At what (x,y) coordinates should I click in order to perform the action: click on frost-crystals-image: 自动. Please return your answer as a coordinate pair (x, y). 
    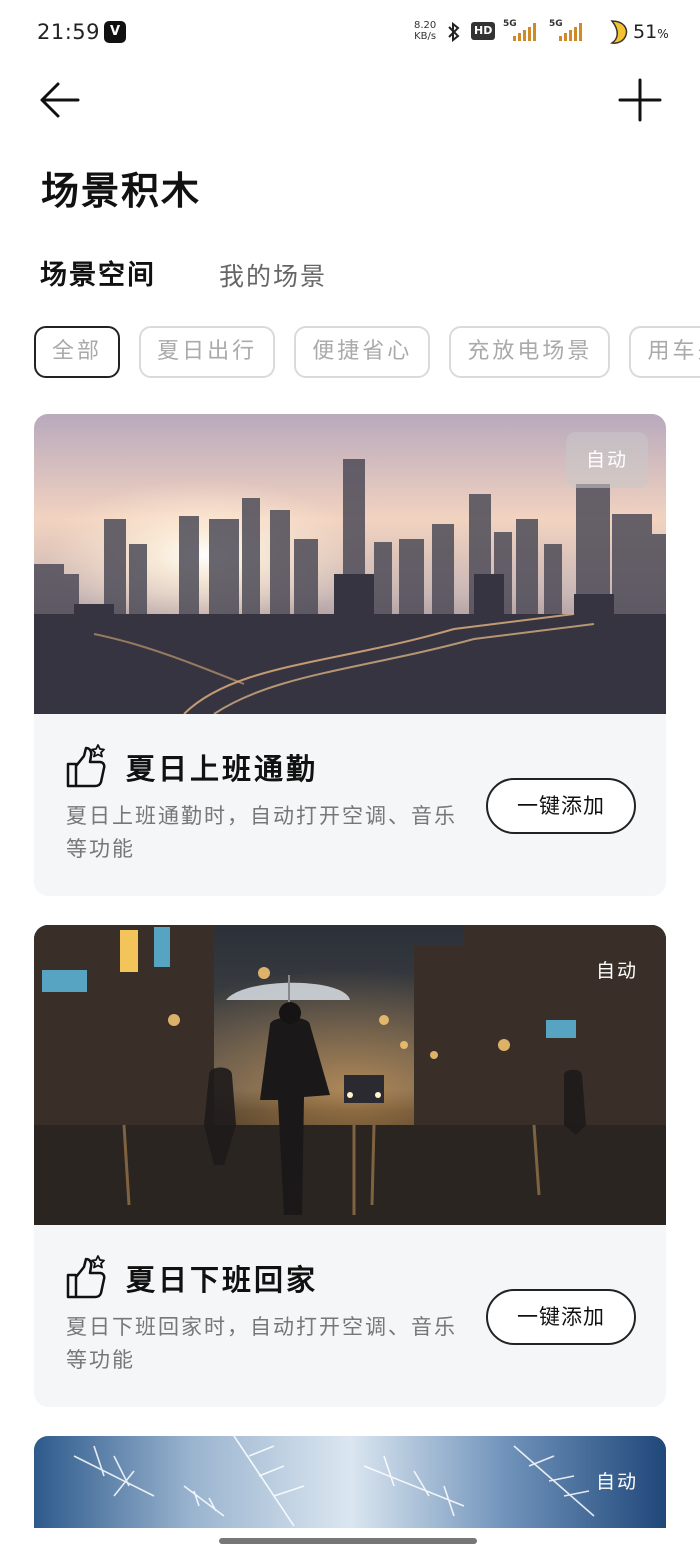
    Looking at the image, I should click on (350, 1482).